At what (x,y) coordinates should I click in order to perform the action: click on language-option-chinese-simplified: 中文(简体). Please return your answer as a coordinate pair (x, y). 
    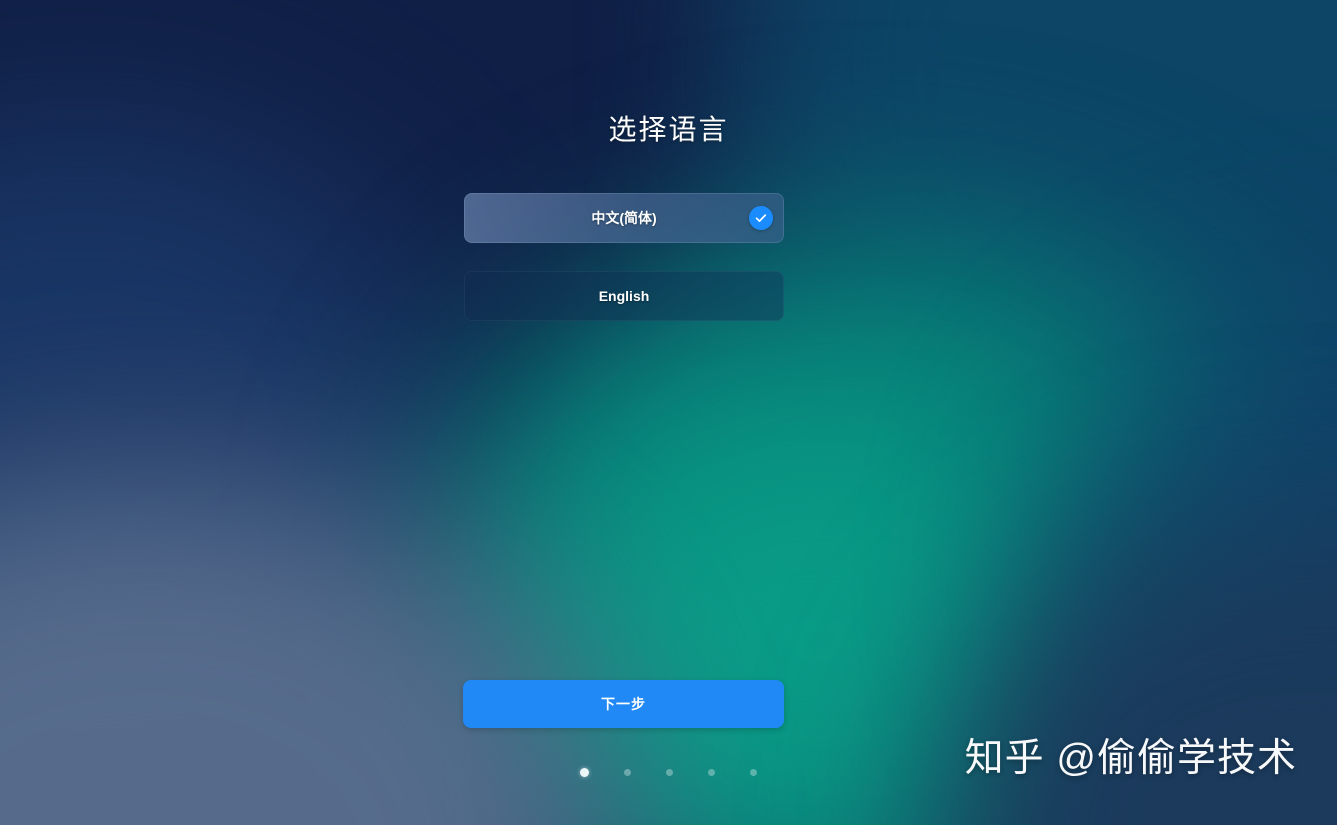
    Looking at the image, I should click on (624, 218).